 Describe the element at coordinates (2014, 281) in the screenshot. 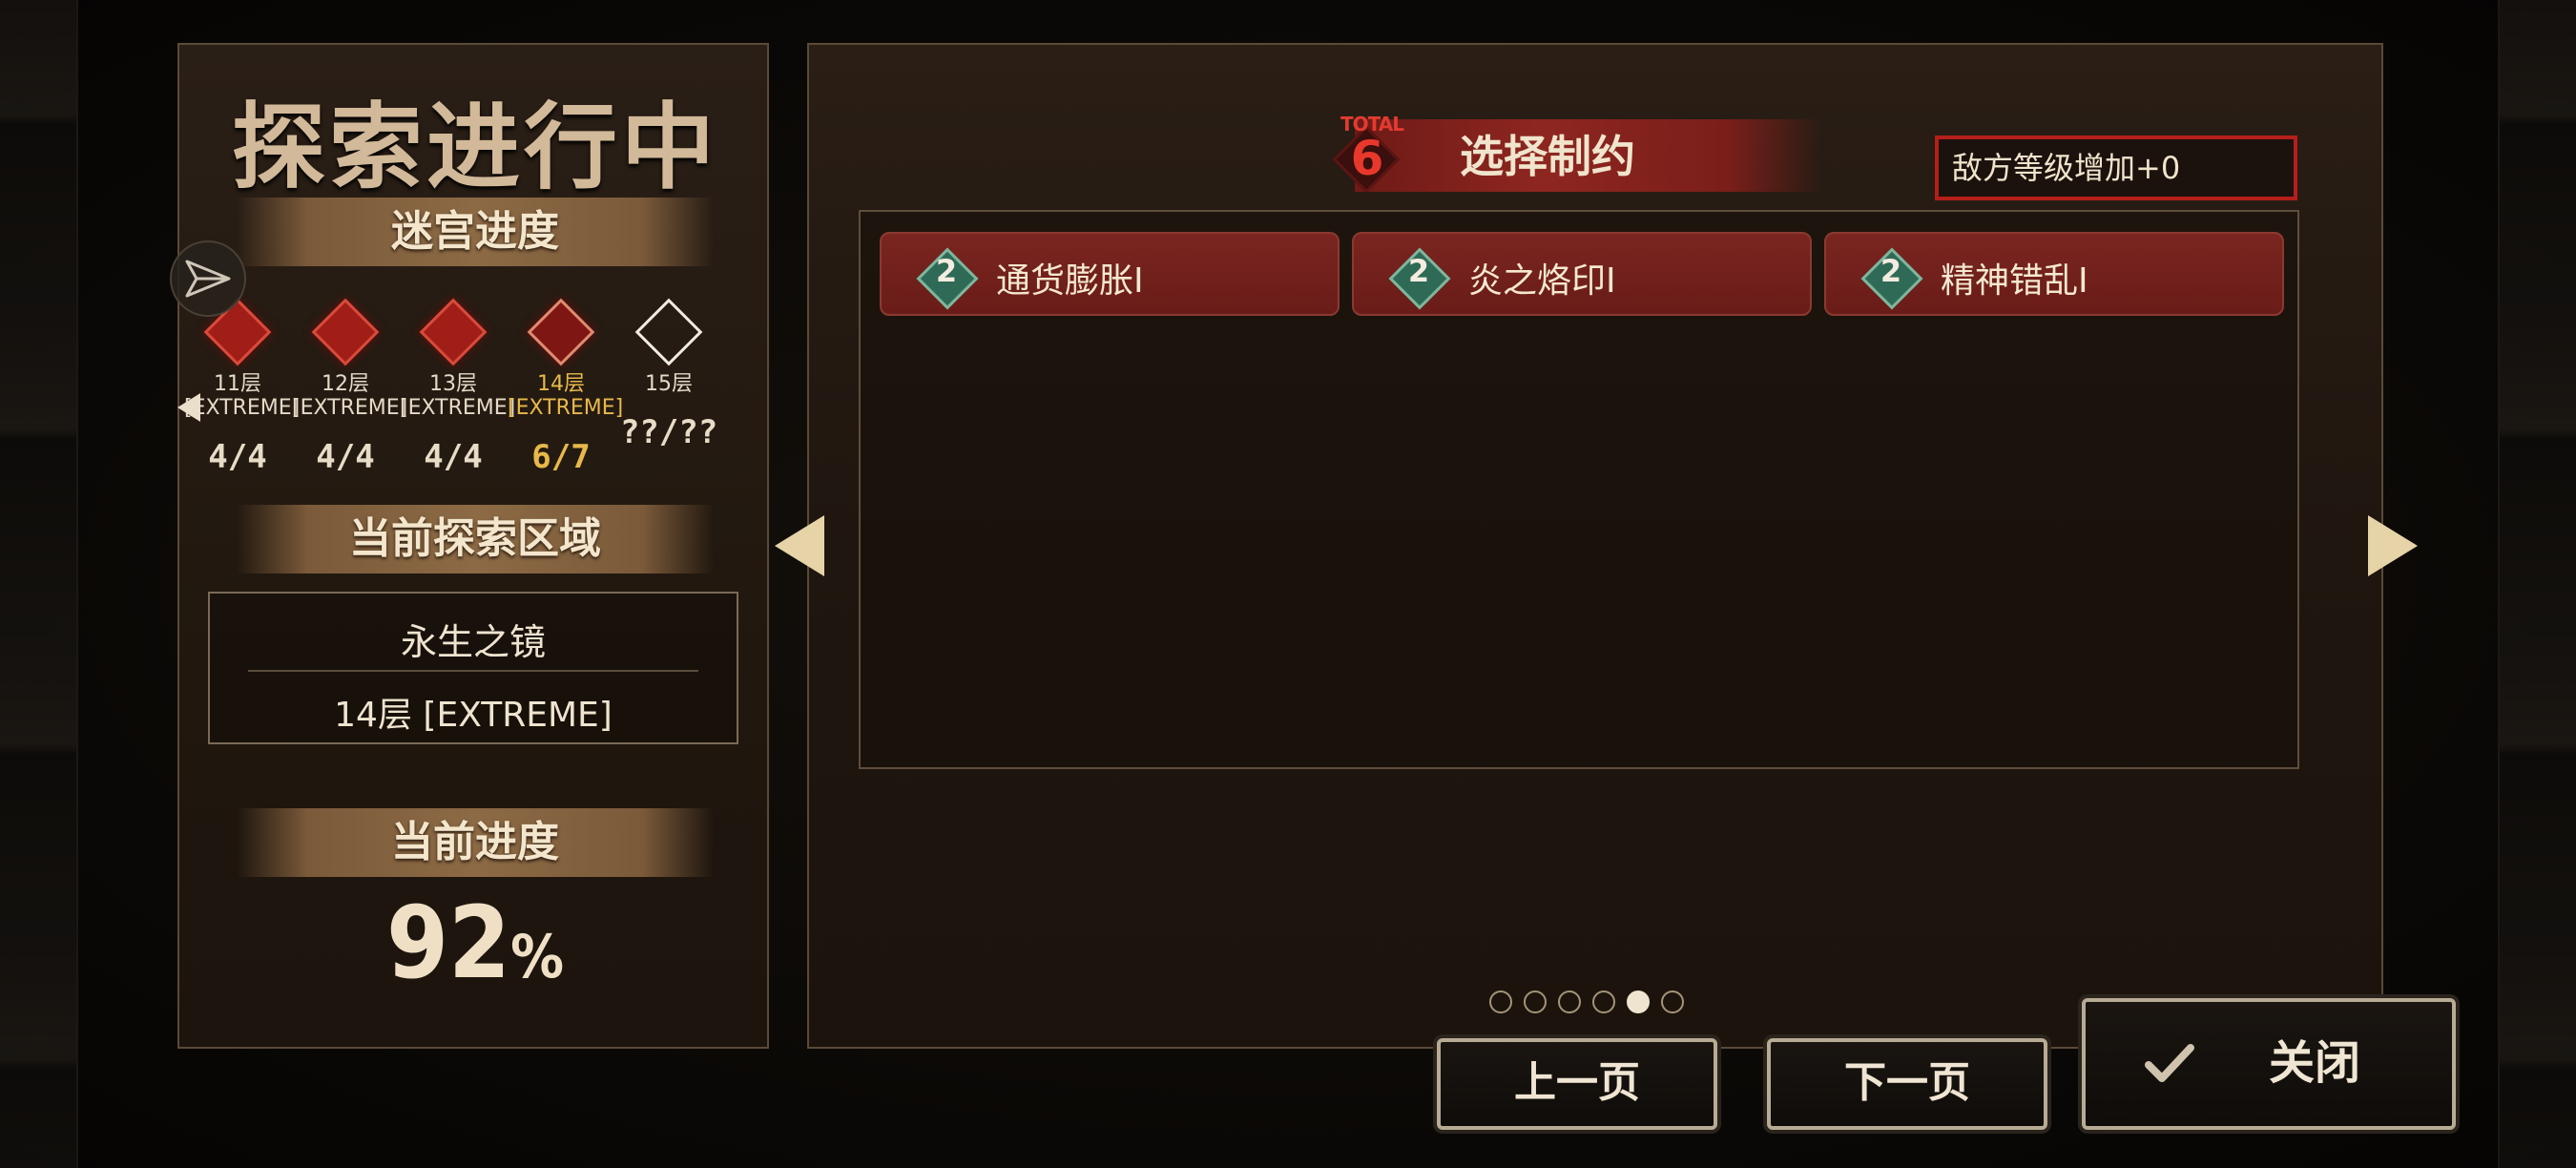

I see `restriction-label: 精神错乱I` at that location.